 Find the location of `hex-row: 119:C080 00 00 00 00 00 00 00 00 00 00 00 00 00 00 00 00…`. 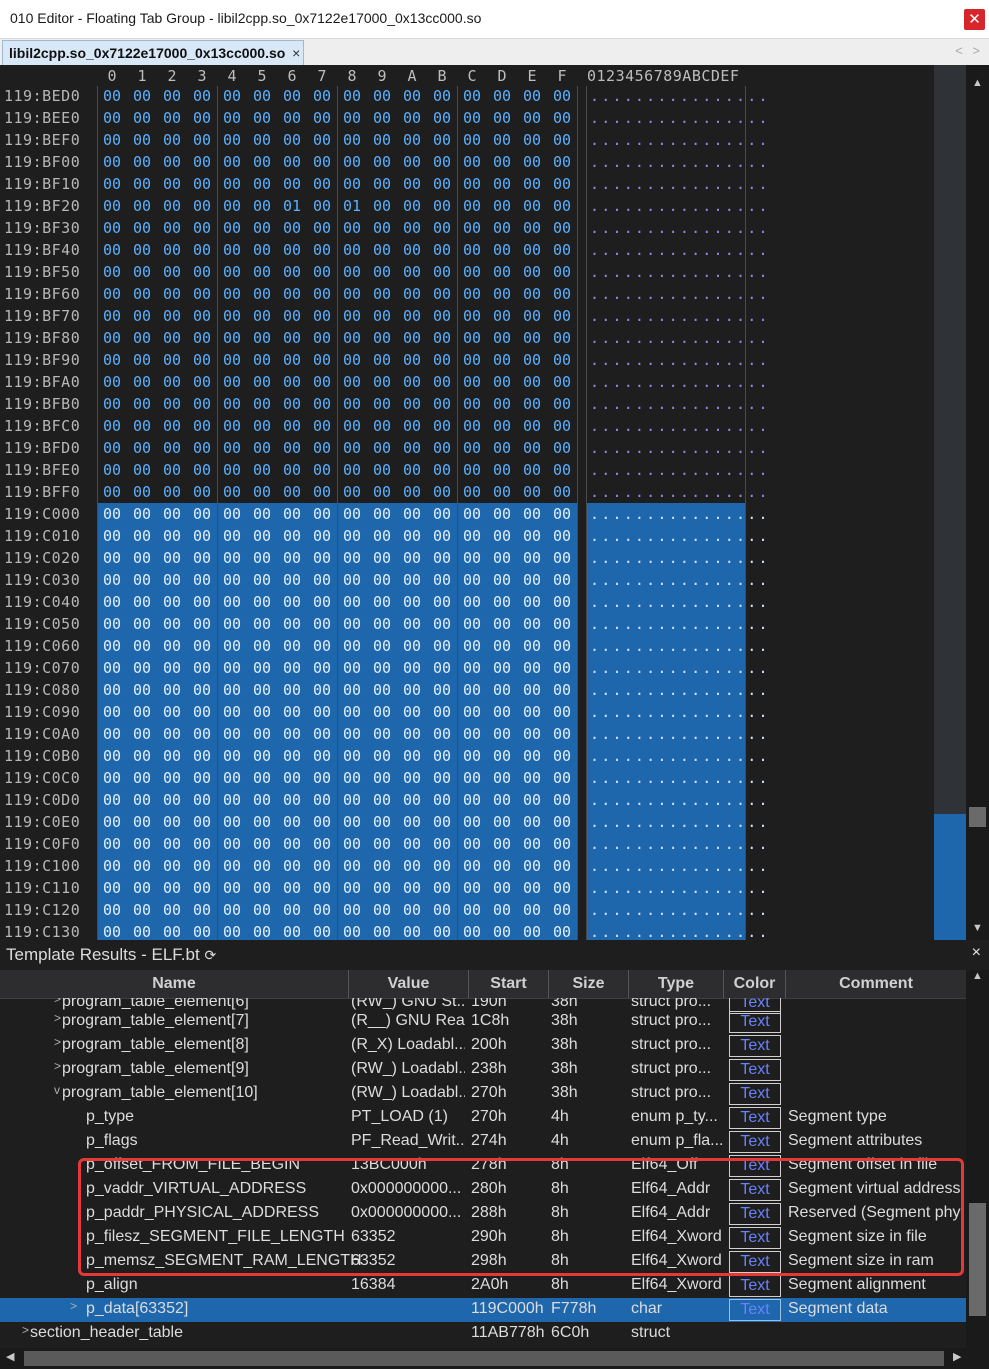

hex-row: 119:C080 00 00 00 00 00 00 00 00 00 00 00 00 00 00 00 00… is located at coordinates (384, 691).